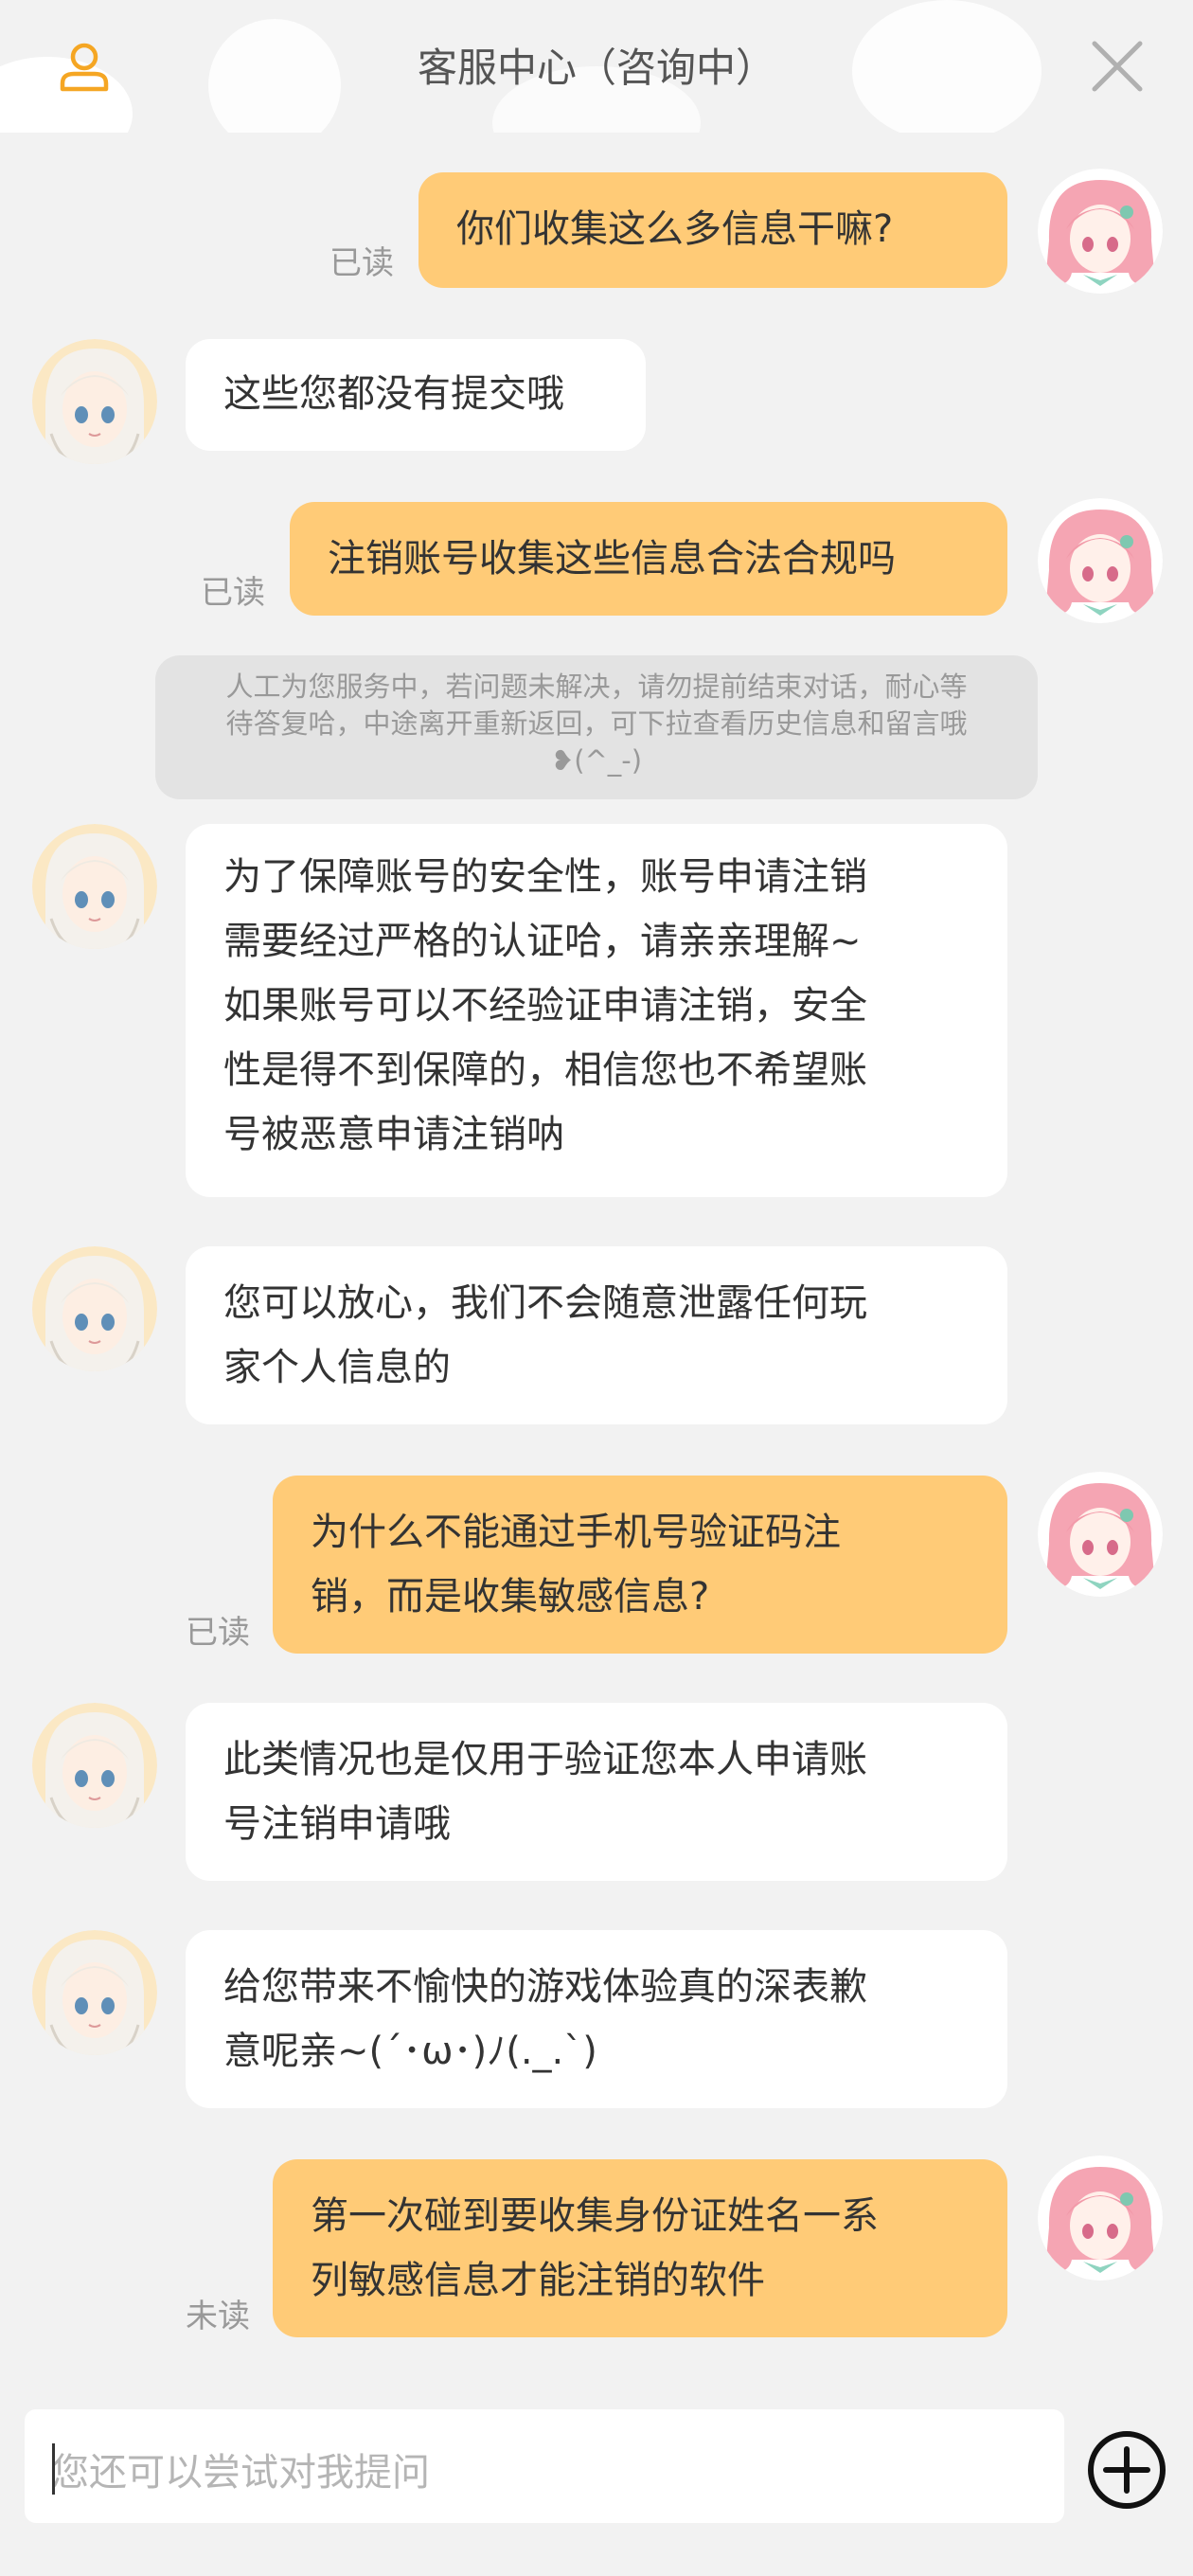 Image resolution: width=1193 pixels, height=2576 pixels. What do you see at coordinates (640, 1565) in the screenshot?
I see `user-message-bubble: 为什么不能通过手机号验证码注 销，而是收集敏感信息?` at bounding box center [640, 1565].